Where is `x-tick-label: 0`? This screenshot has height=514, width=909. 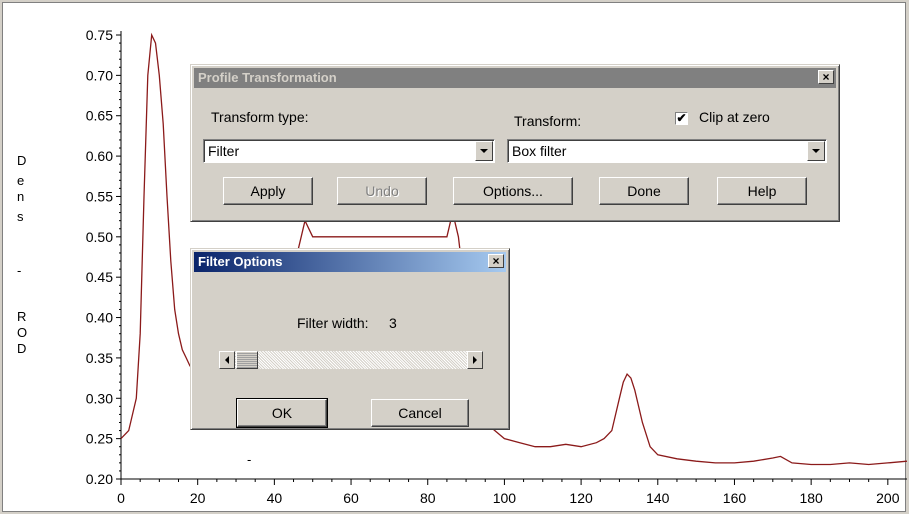 x-tick-label: 0 is located at coordinates (121, 498).